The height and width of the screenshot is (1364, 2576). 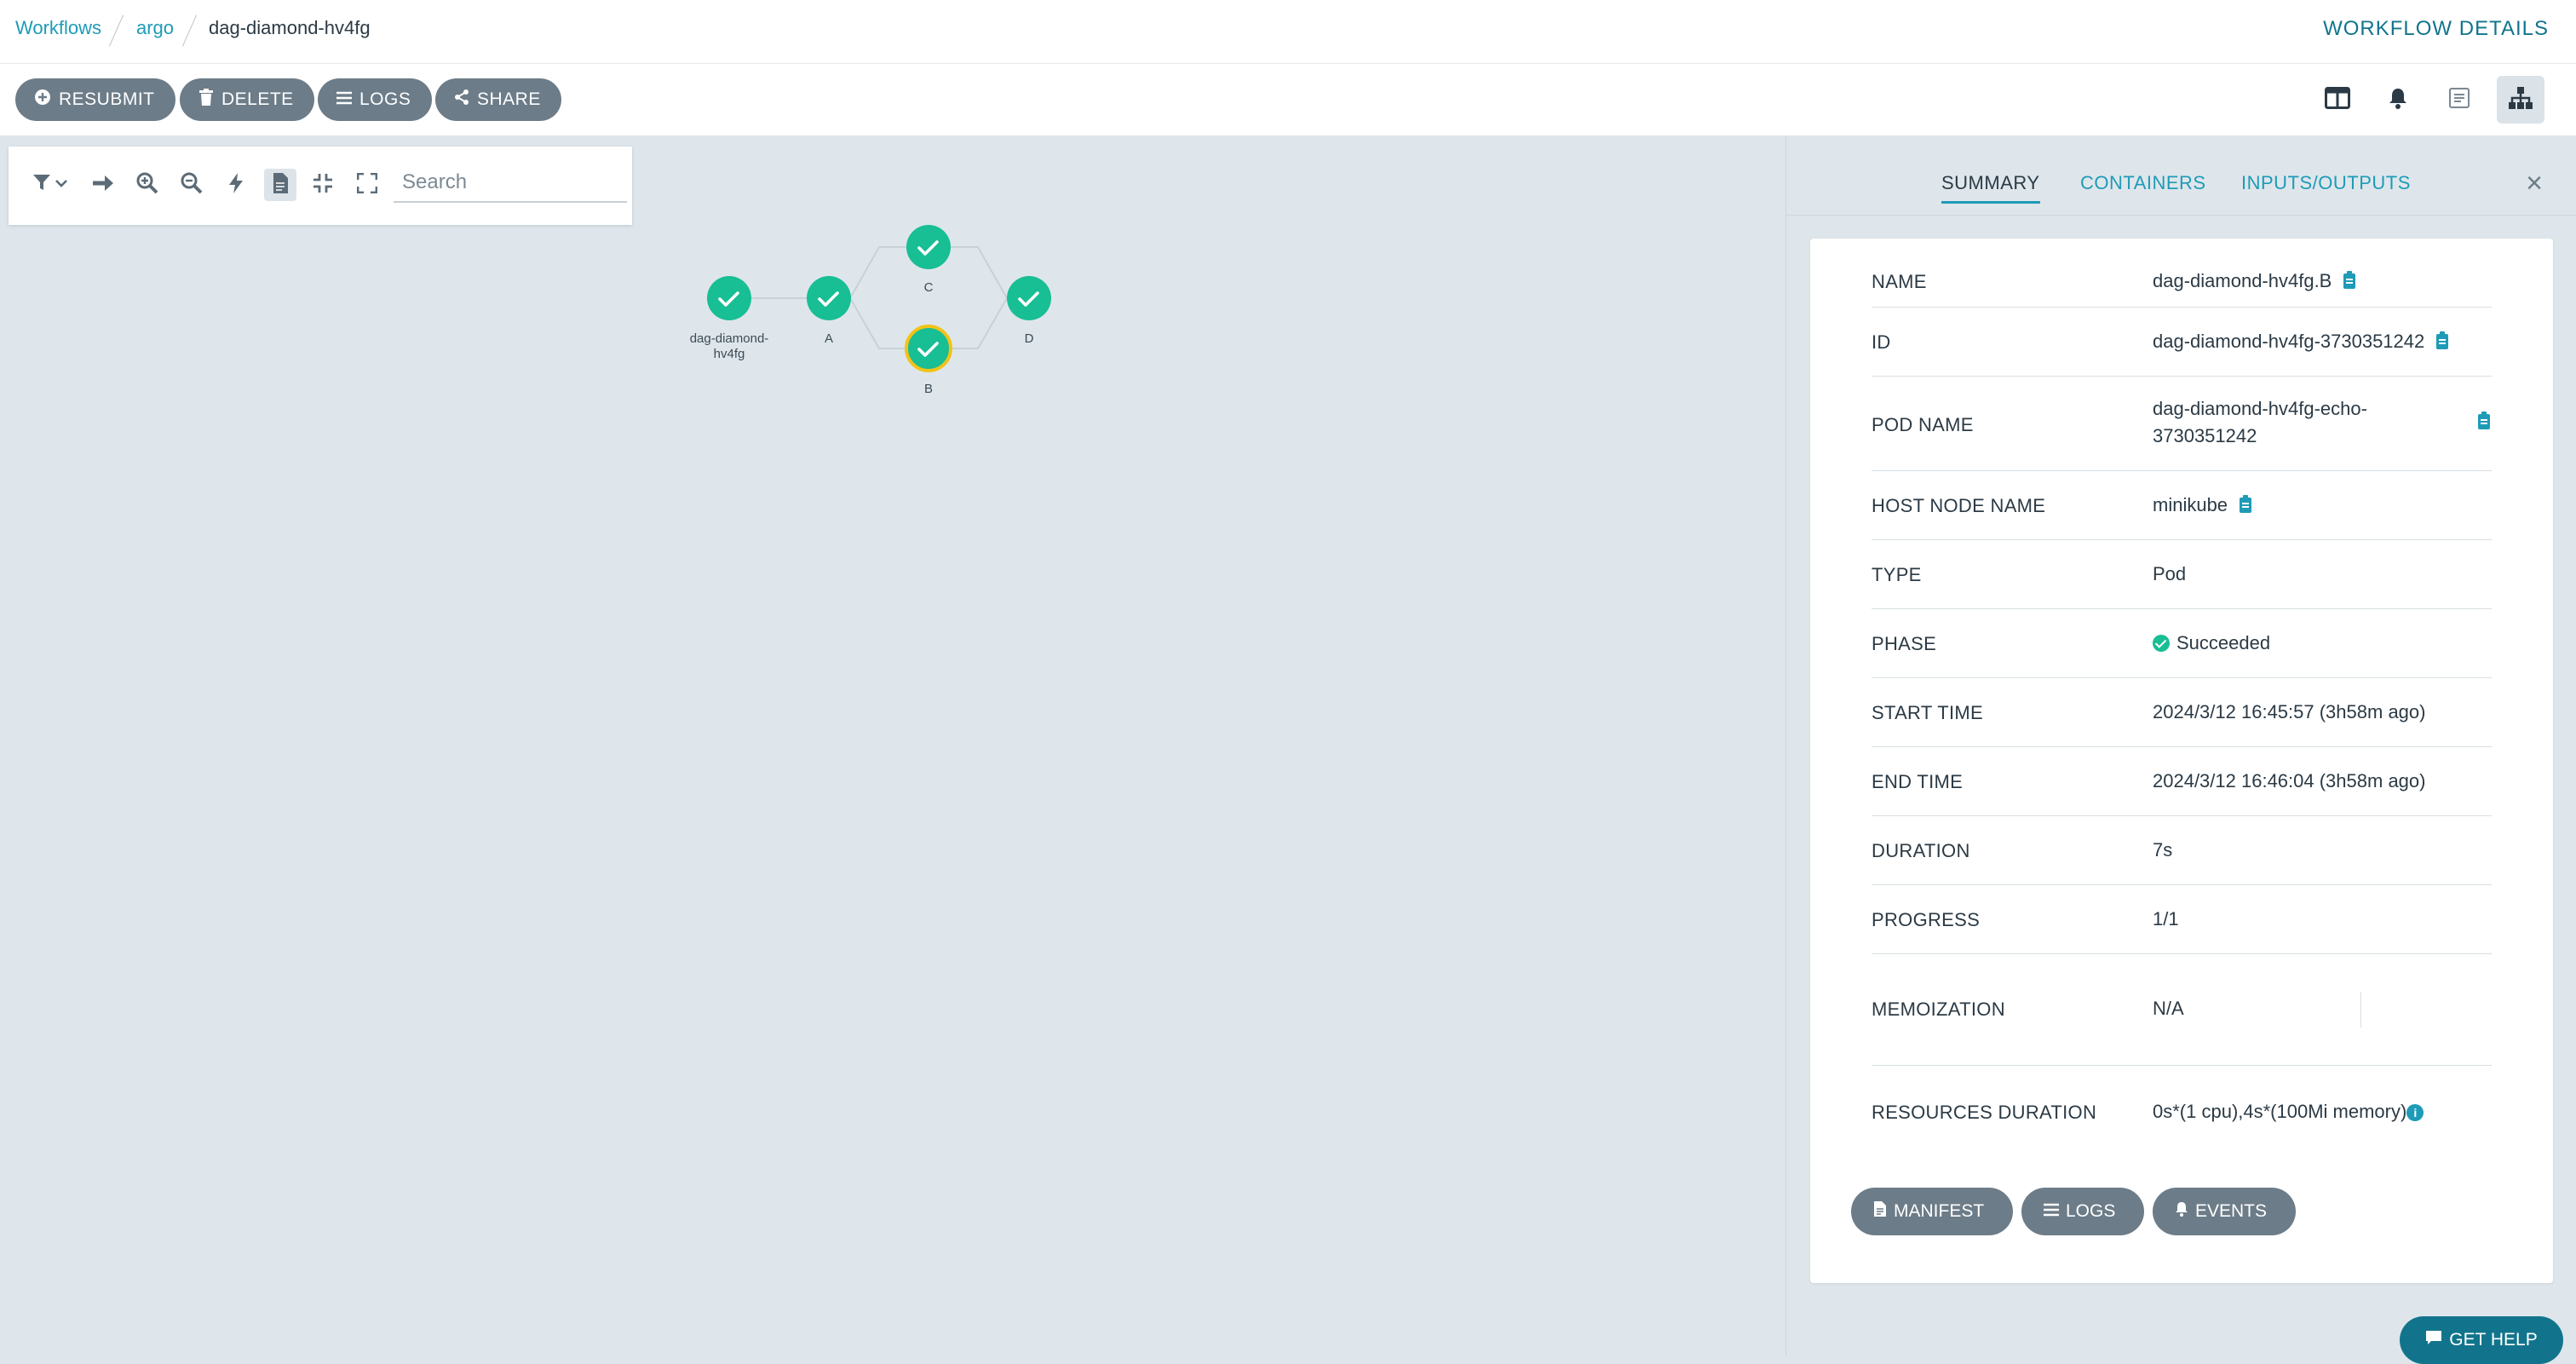 What do you see at coordinates (1029, 311) in the screenshot?
I see `graph-node: D` at bounding box center [1029, 311].